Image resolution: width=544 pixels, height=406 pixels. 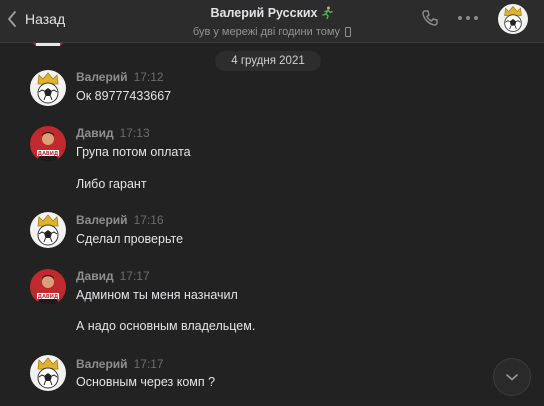 I want to click on message-text: А надо основным владельцем., so click(x=166, y=326).